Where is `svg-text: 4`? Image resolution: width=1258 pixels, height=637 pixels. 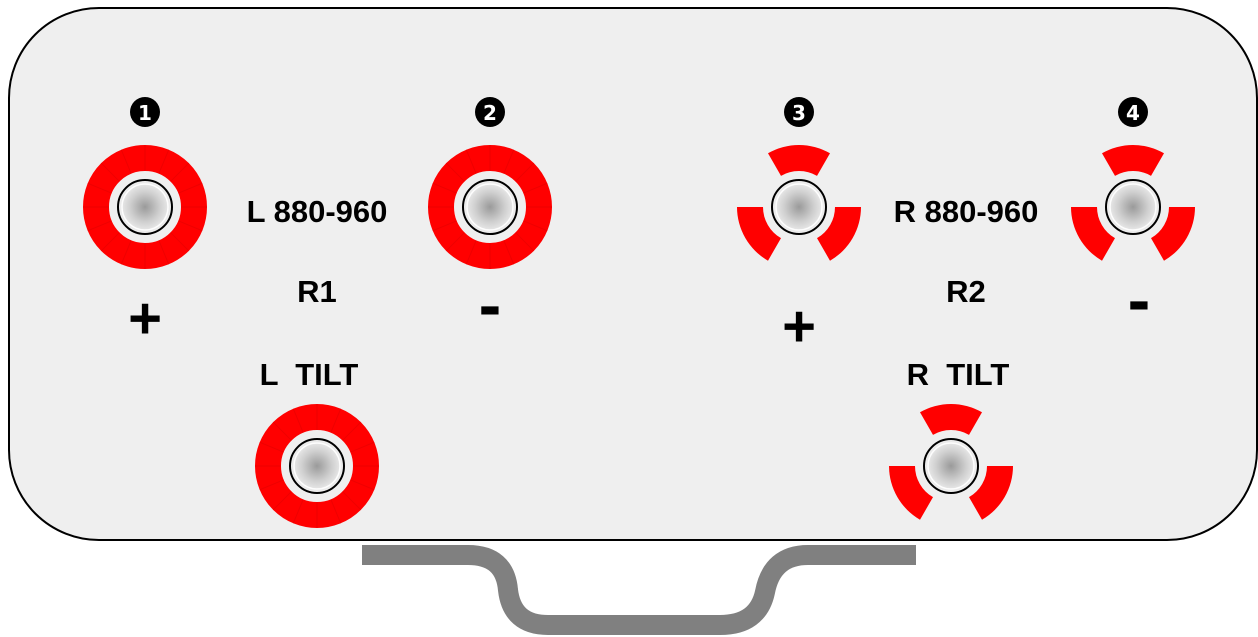 svg-text: 4 is located at coordinates (1133, 113).